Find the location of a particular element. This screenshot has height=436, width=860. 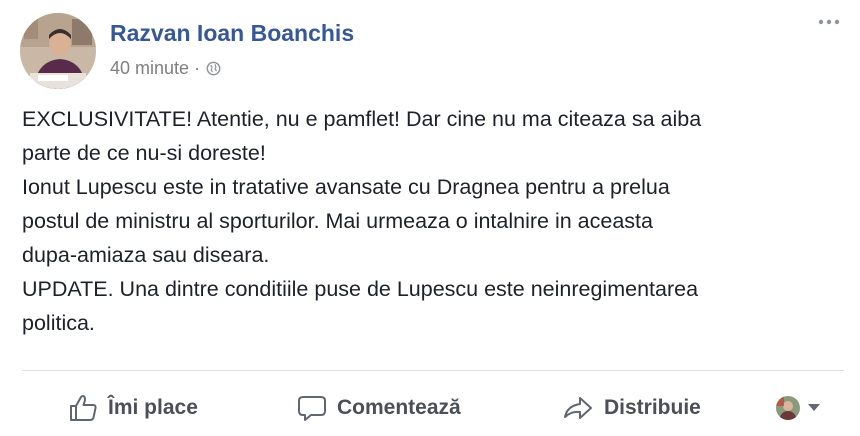

share-button: Distribuie is located at coordinates (631, 408).